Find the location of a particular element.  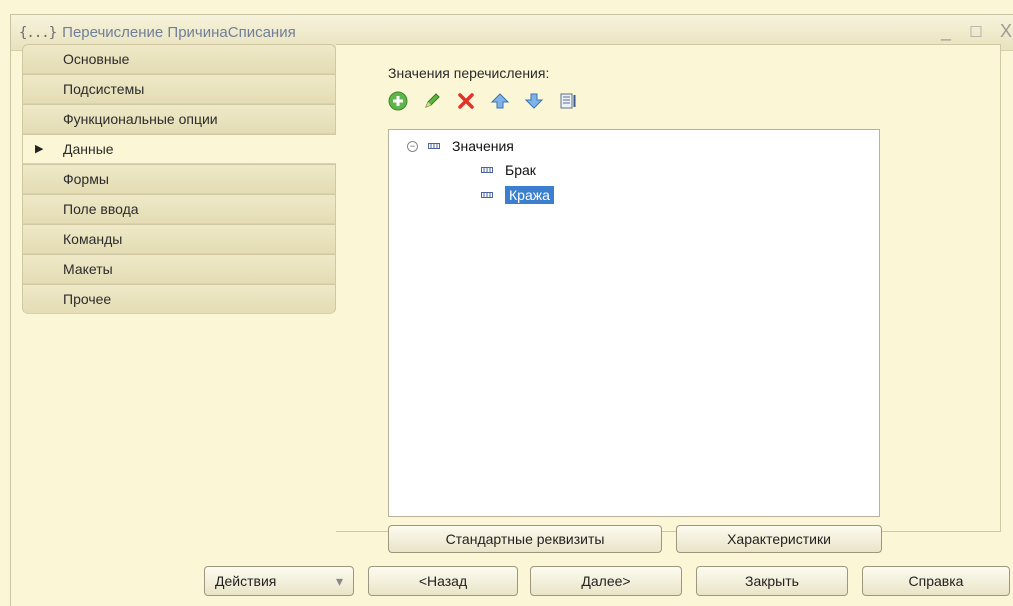

collapse-icon: − is located at coordinates (412, 146).